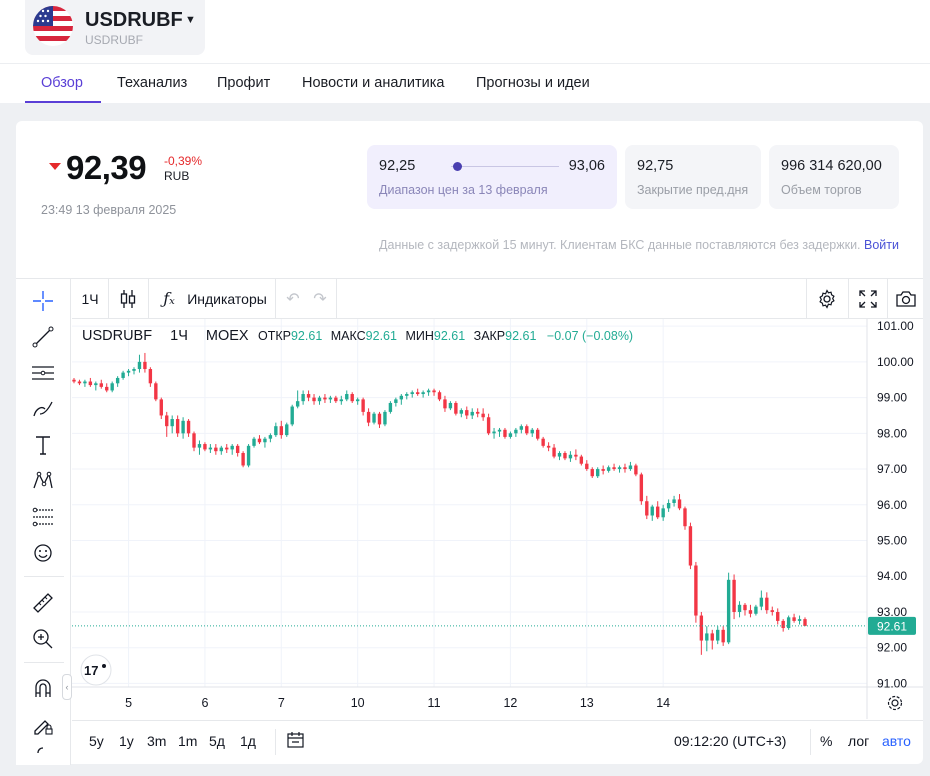 The image size is (930, 776). Describe the element at coordinates (43, 639) in the screenshot. I see `zoom-in-icon` at that location.